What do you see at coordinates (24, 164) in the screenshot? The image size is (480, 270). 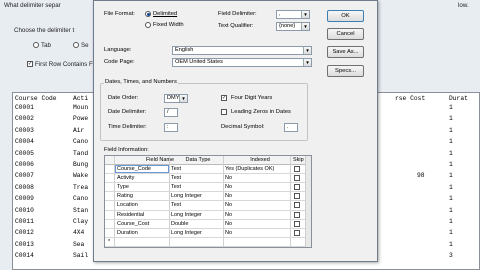 I see `preview-cell-course-code: C0006` at bounding box center [24, 164].